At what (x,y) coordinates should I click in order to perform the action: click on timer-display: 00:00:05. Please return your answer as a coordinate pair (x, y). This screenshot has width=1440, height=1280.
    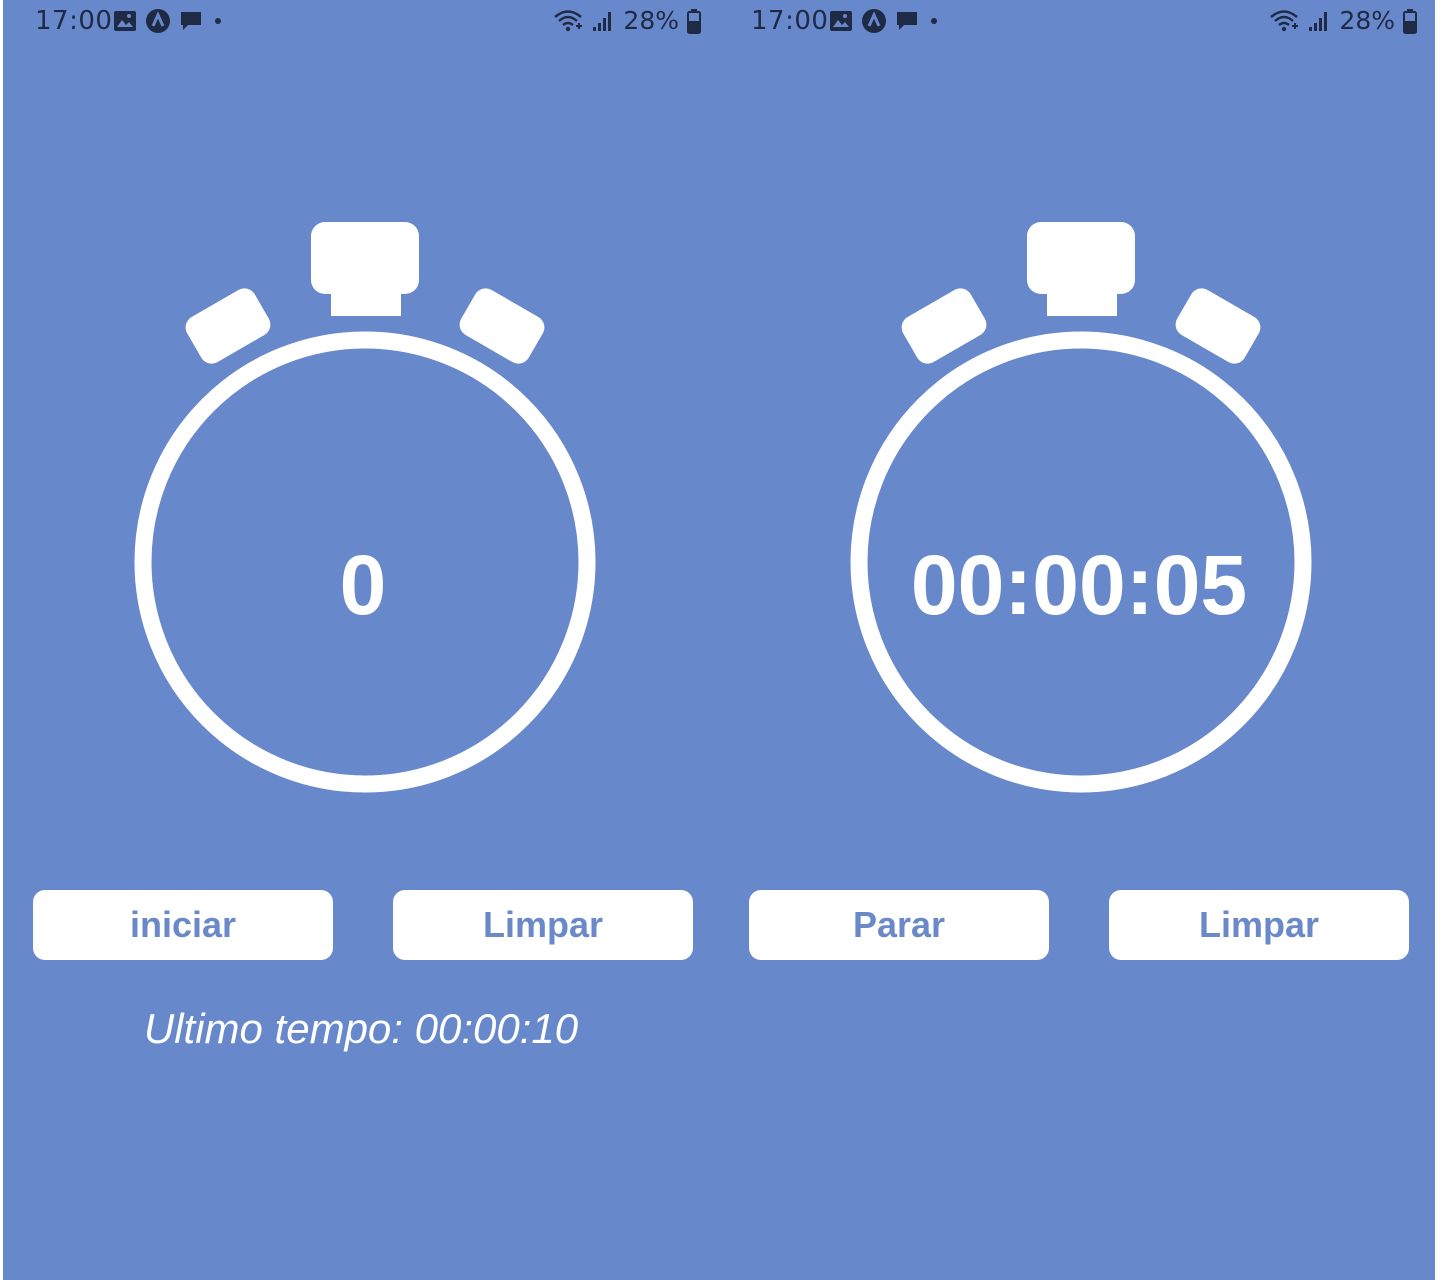
    Looking at the image, I should click on (1079, 585).